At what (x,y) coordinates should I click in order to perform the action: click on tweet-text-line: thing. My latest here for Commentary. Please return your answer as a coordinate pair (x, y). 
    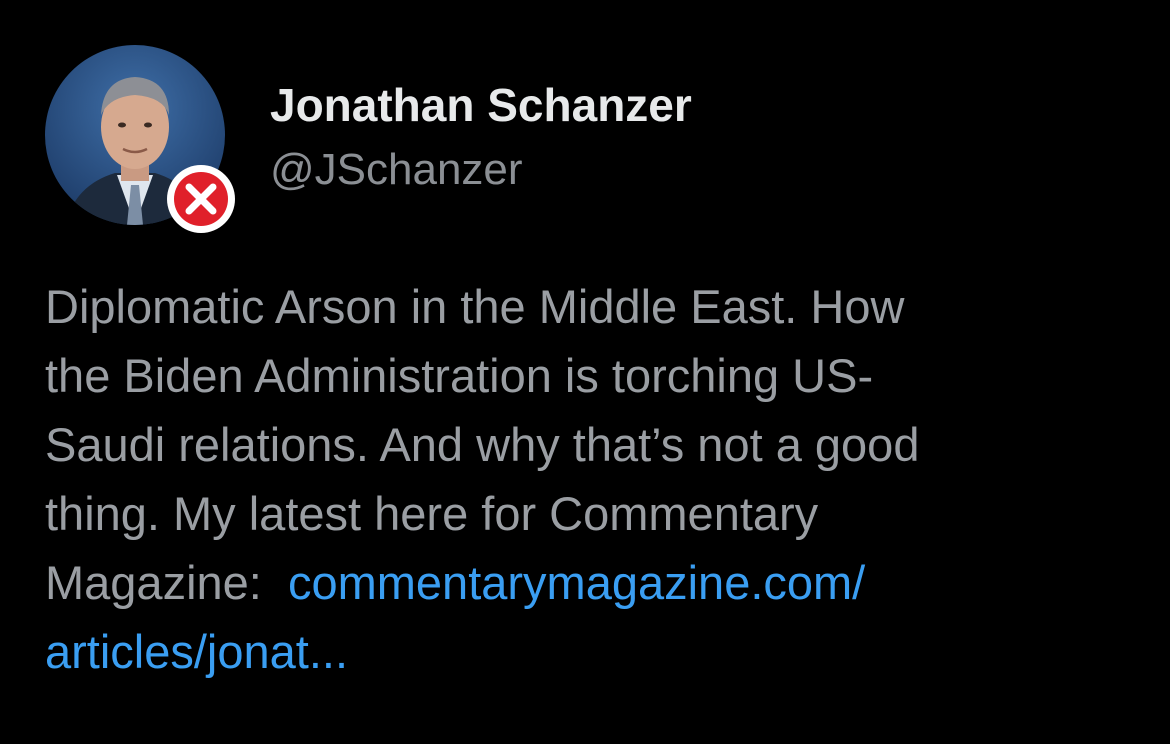
    Looking at the image, I should click on (432, 513).